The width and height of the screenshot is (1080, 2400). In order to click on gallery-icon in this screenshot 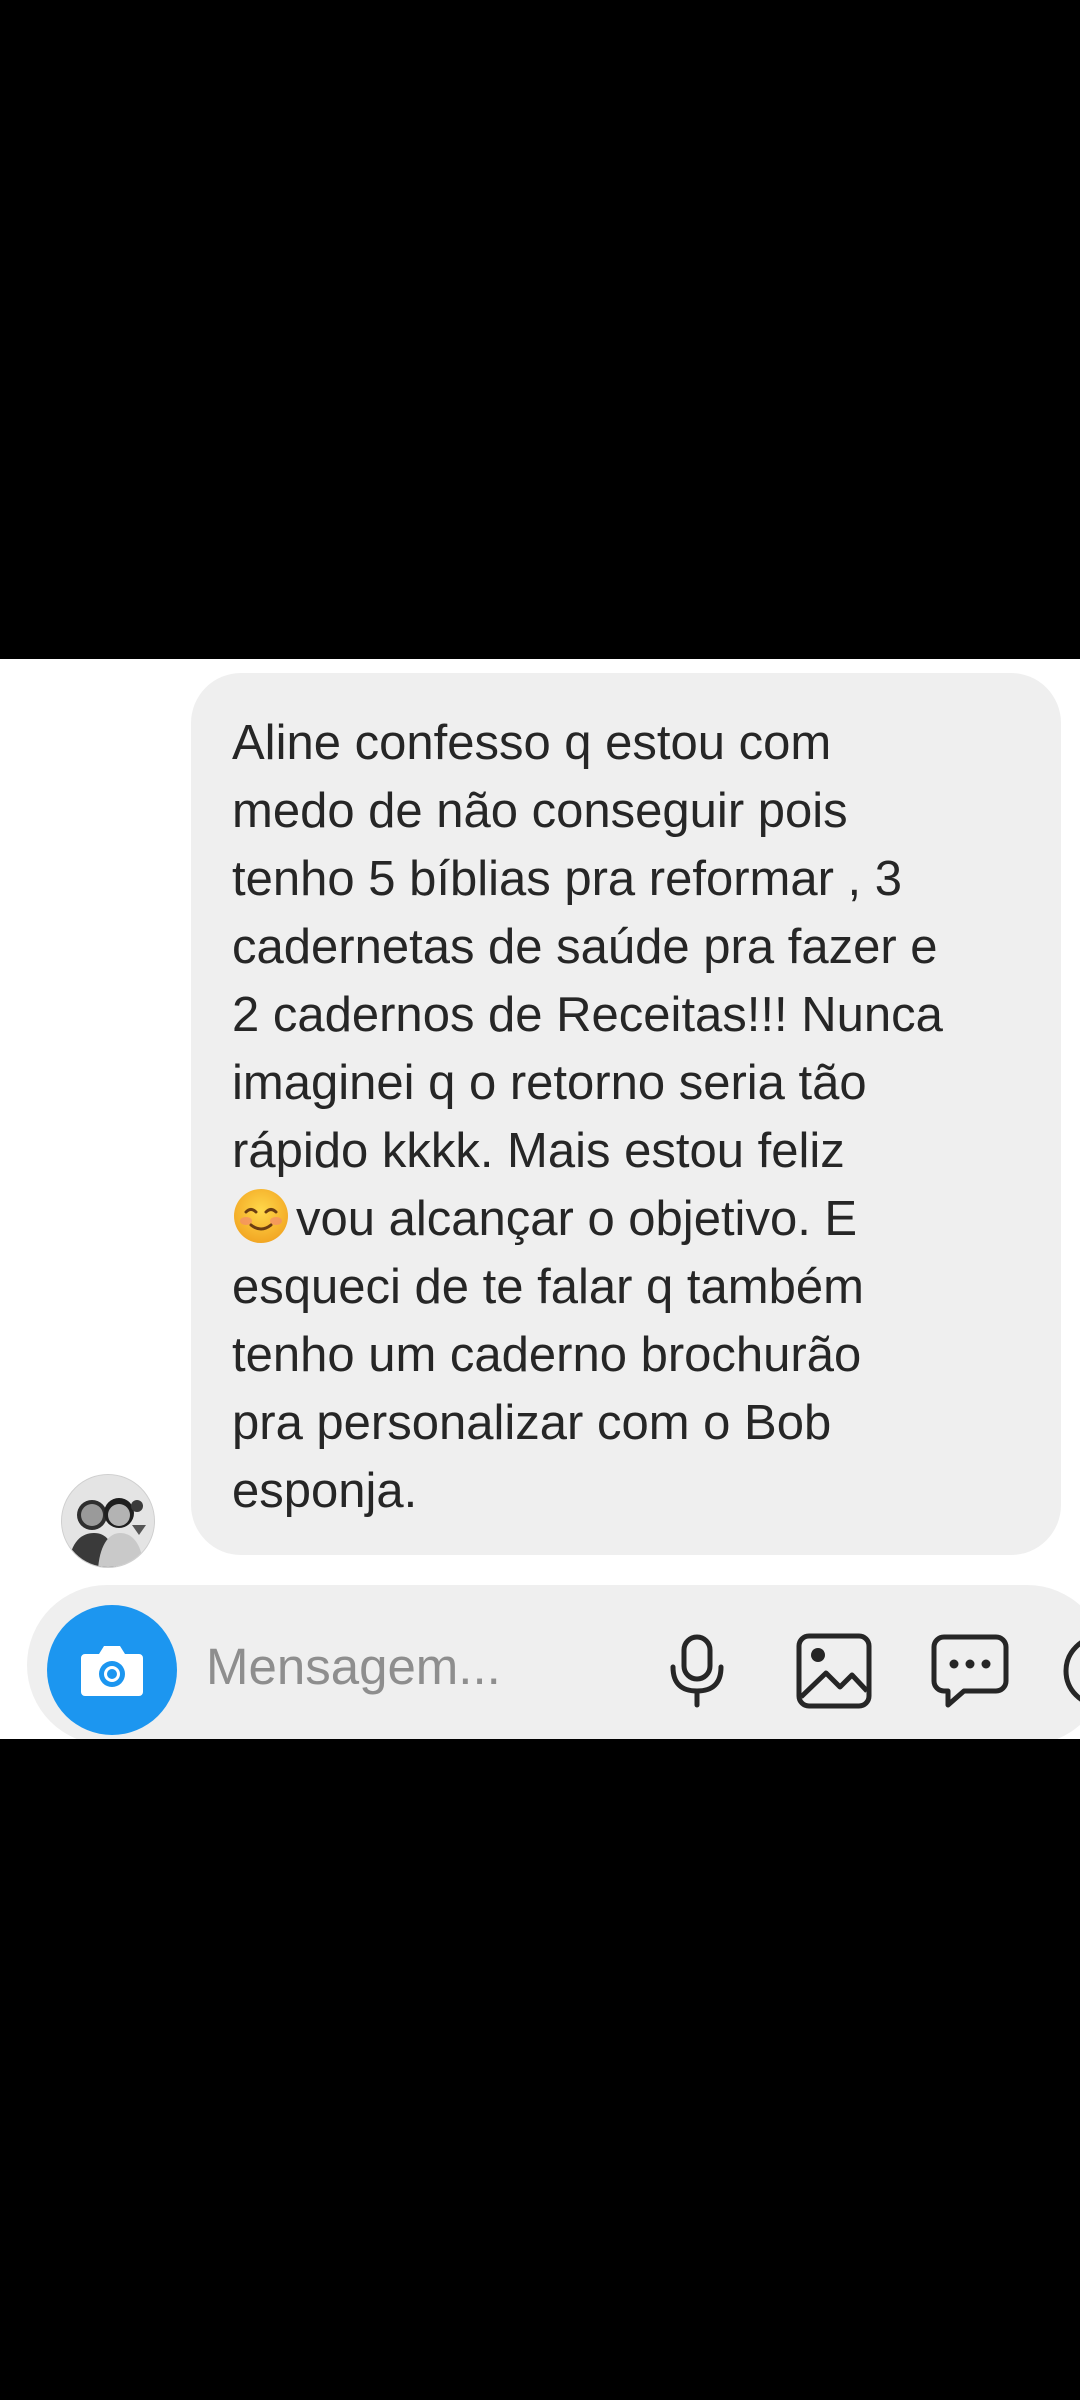, I will do `click(834, 1671)`.